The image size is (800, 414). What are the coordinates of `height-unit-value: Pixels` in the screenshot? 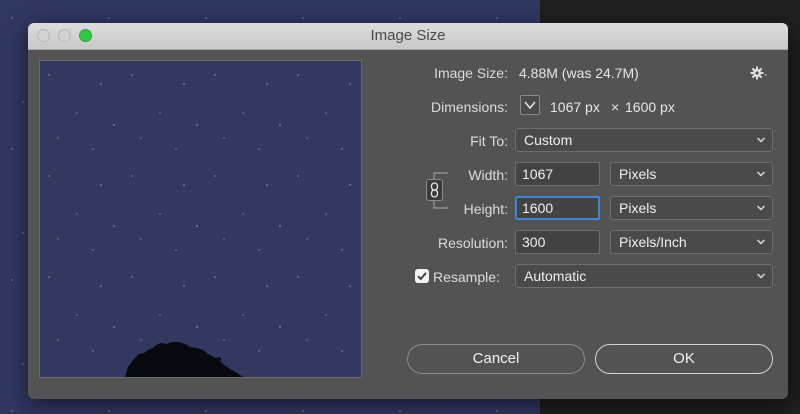 It's located at (638, 208).